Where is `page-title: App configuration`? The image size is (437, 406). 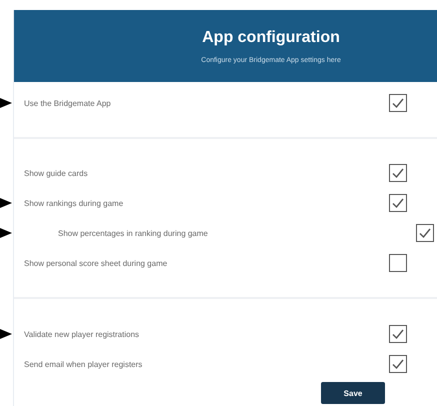 page-title: App configuration is located at coordinates (271, 38).